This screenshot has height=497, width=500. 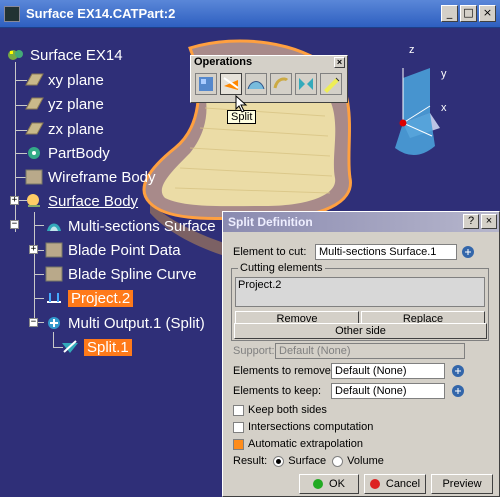 I want to click on tree-root: Surface EX14, so click(x=64, y=55).